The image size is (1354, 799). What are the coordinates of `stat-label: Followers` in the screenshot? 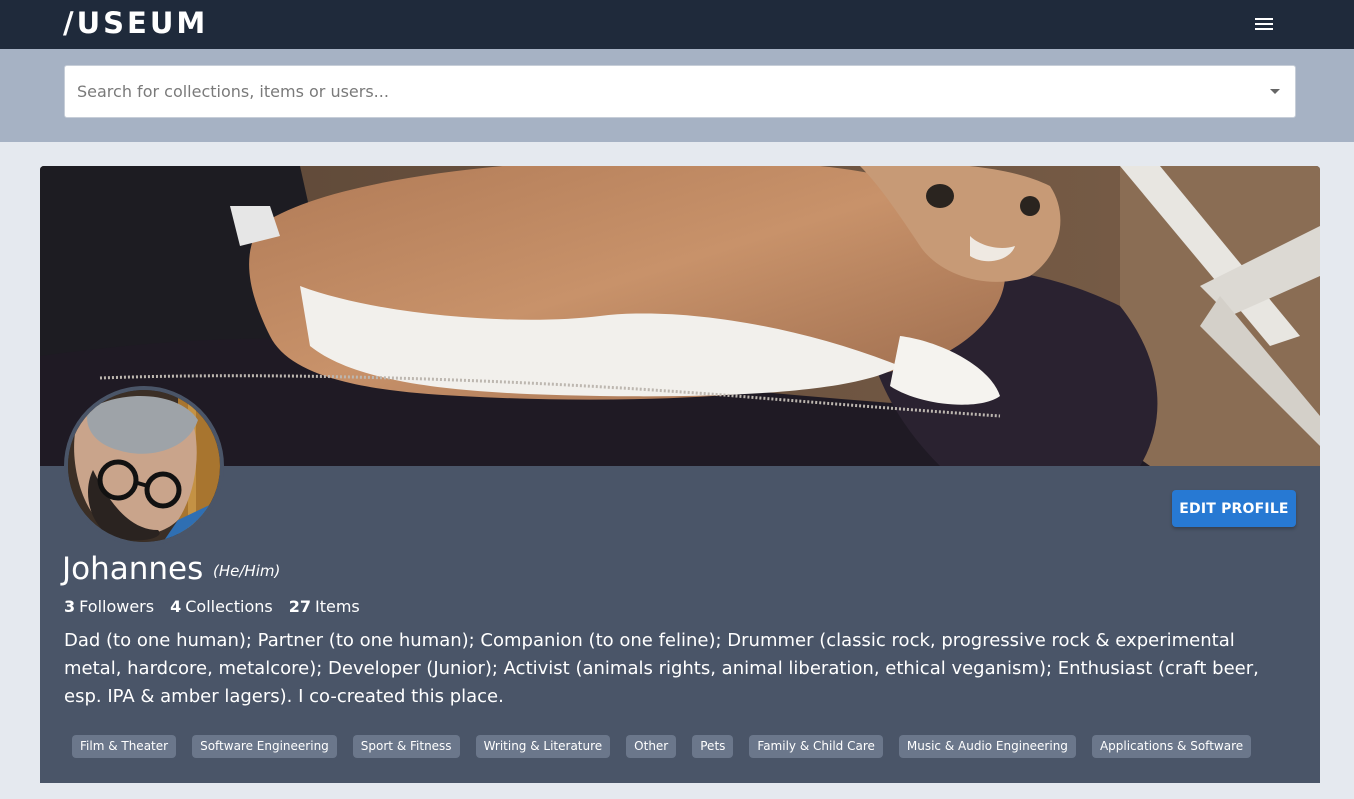 It's located at (117, 606).